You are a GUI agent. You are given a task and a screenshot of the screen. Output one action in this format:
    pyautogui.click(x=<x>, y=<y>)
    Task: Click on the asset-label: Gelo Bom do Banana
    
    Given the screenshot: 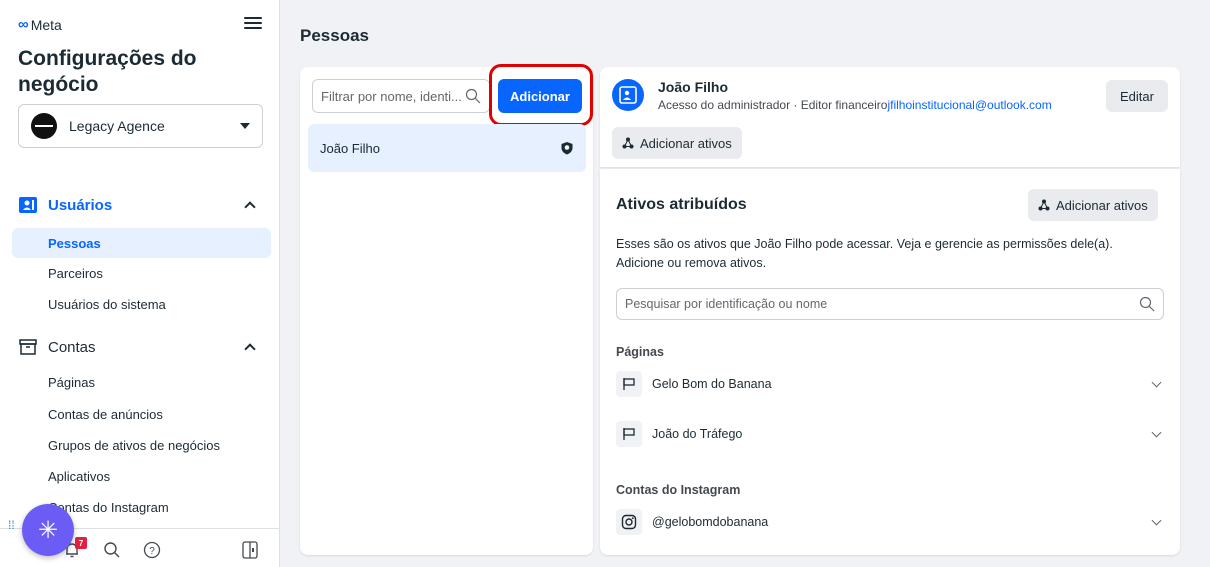 What is the action you would take?
    pyautogui.click(x=712, y=384)
    